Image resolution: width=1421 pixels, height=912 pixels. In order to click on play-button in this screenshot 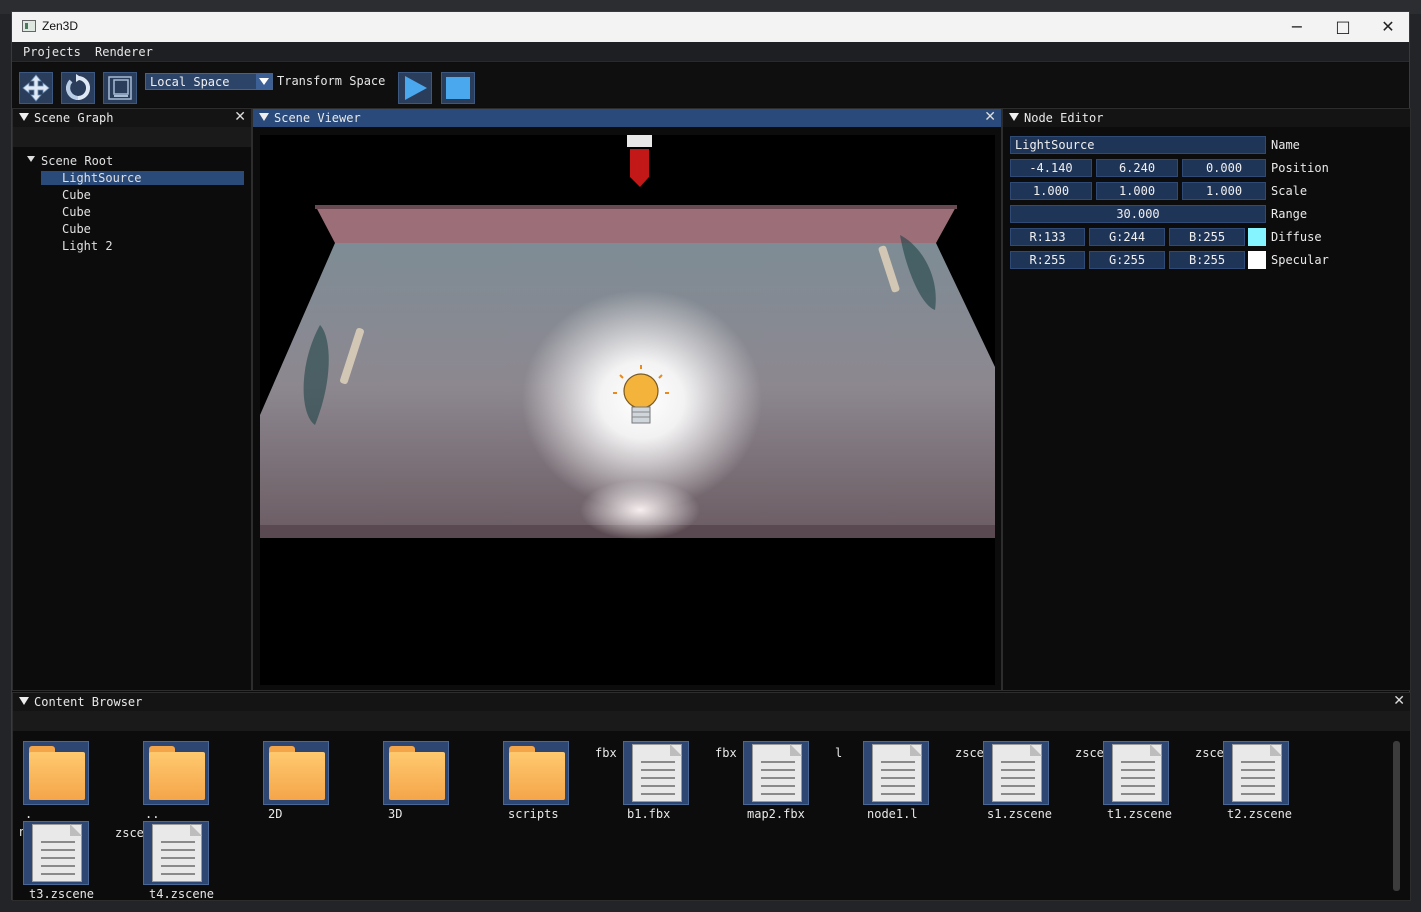, I will do `click(415, 88)`.